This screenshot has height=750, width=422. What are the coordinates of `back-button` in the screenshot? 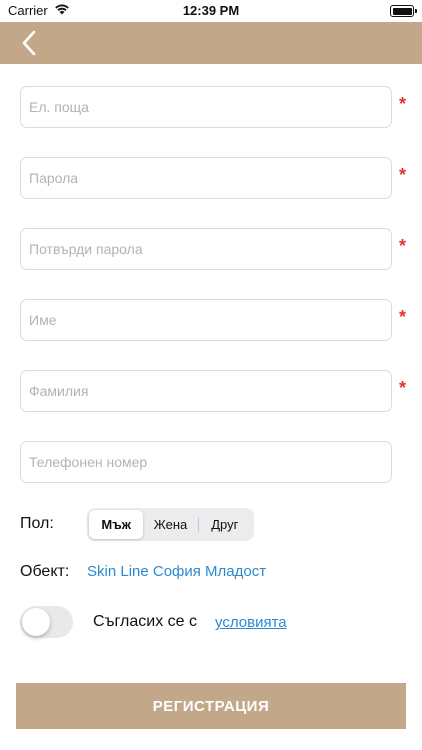 It's located at (29, 43).